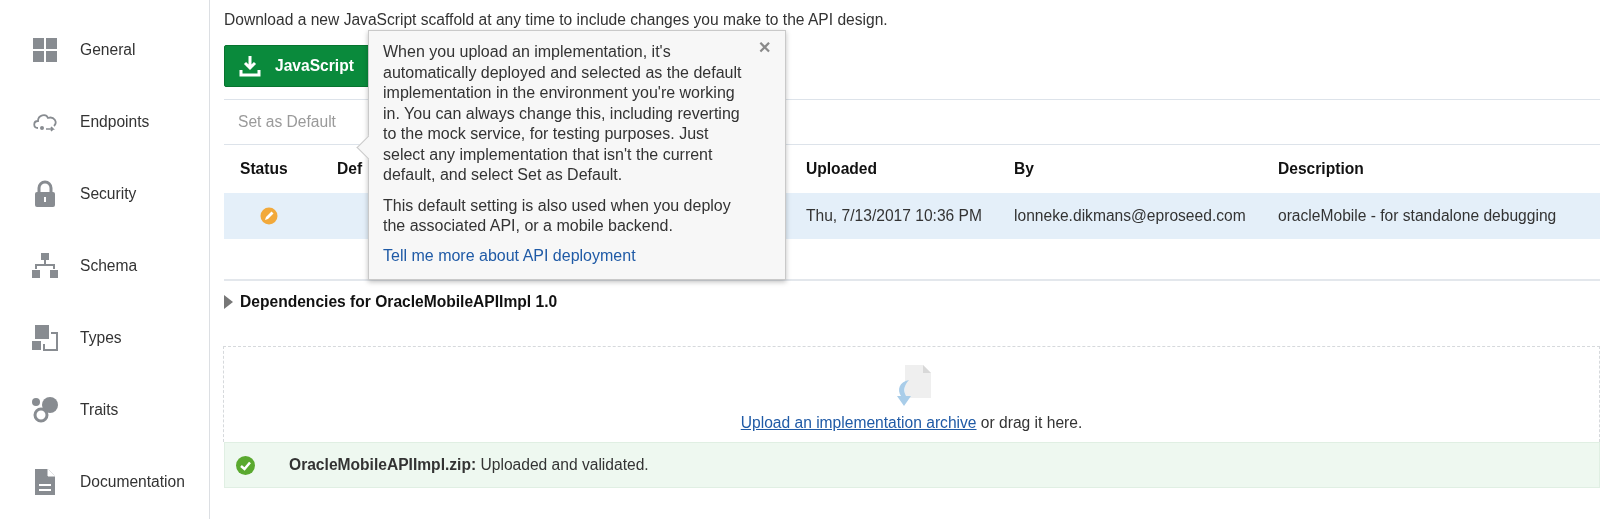  I want to click on intro-text: Download a new JavaScript scaffold at any time to include changes you make to the API design., so click(556, 20).